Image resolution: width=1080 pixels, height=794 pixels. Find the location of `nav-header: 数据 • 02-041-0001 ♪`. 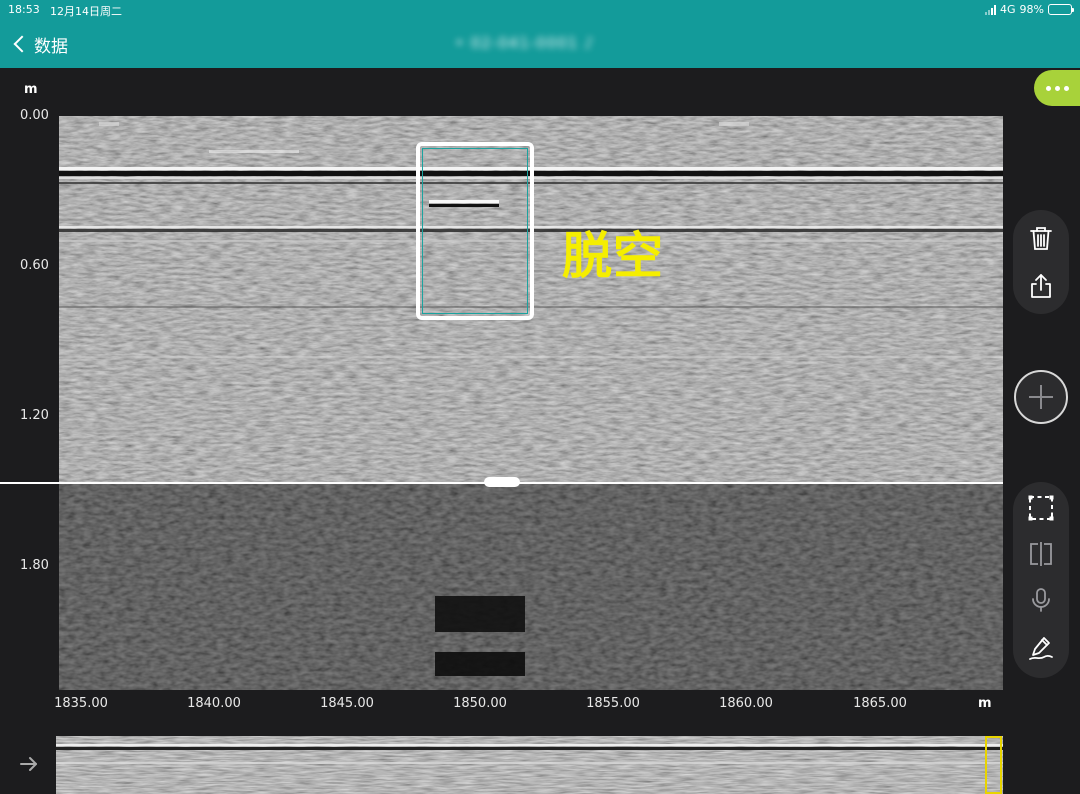

nav-header: 数据 • 02-041-0001 ♪ is located at coordinates (540, 44).